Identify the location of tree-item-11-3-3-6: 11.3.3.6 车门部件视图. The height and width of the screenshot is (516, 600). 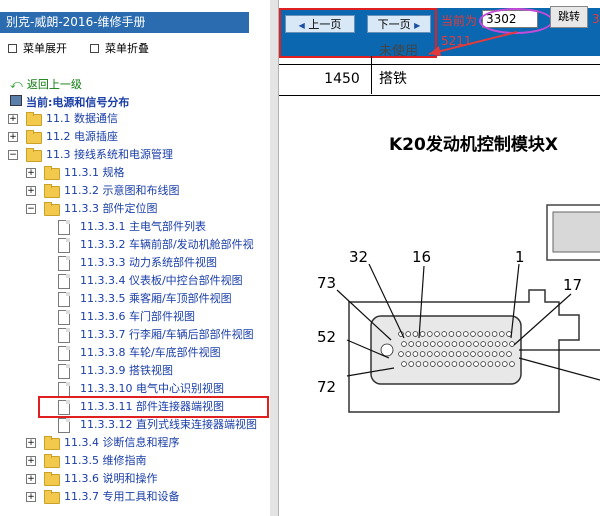
(163, 317).